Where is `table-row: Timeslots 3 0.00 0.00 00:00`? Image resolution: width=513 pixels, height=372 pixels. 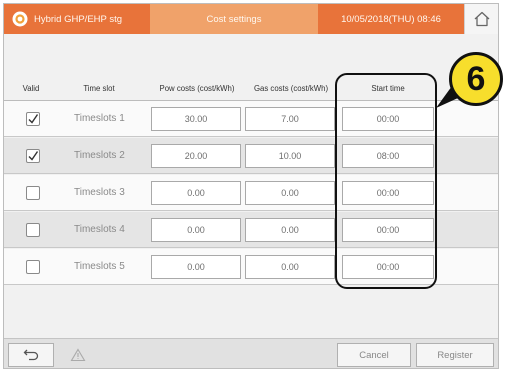 table-row: Timeslots 3 0.00 0.00 00:00 is located at coordinates (251, 193).